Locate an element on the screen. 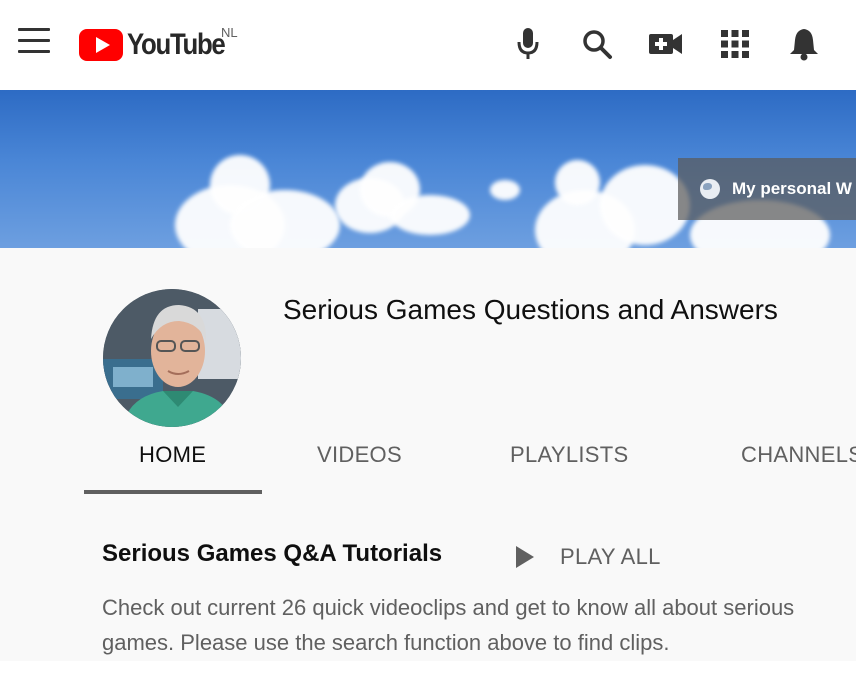 The width and height of the screenshot is (856, 689). banner-link-text: My personal W is located at coordinates (792, 188).